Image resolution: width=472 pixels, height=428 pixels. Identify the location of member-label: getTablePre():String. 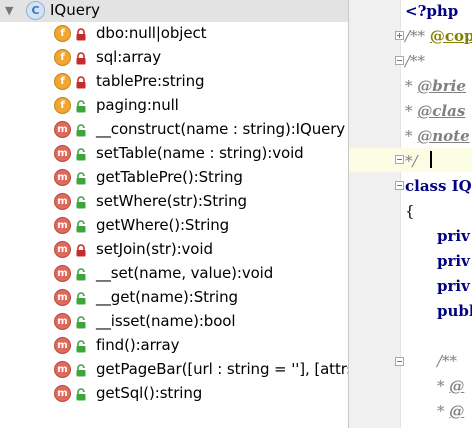
(169, 177).